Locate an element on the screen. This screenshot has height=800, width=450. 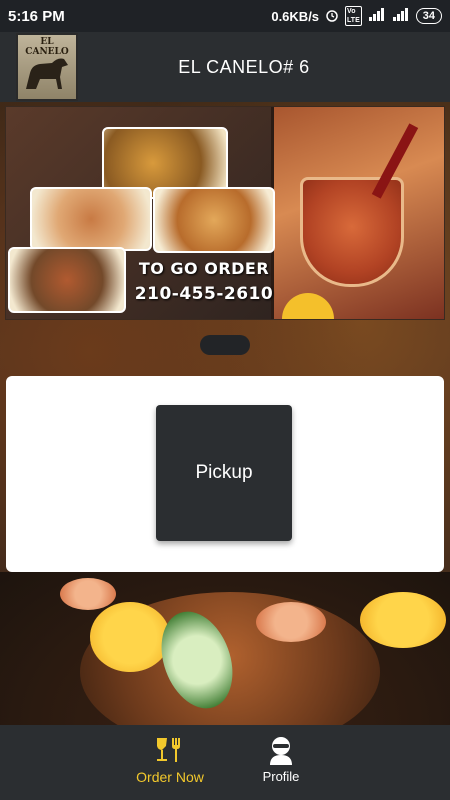
shrimp-left is located at coordinates (88, 594).